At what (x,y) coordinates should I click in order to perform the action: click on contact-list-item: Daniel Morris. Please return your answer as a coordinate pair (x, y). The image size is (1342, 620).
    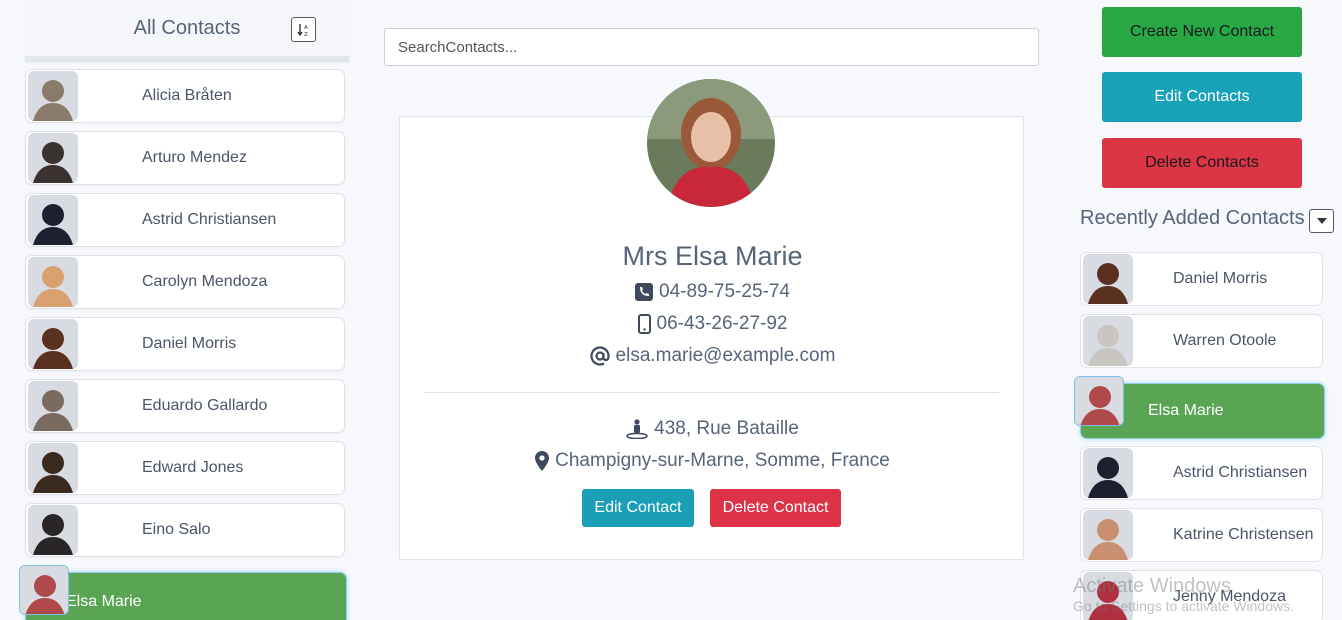
    Looking at the image, I should click on (185, 344).